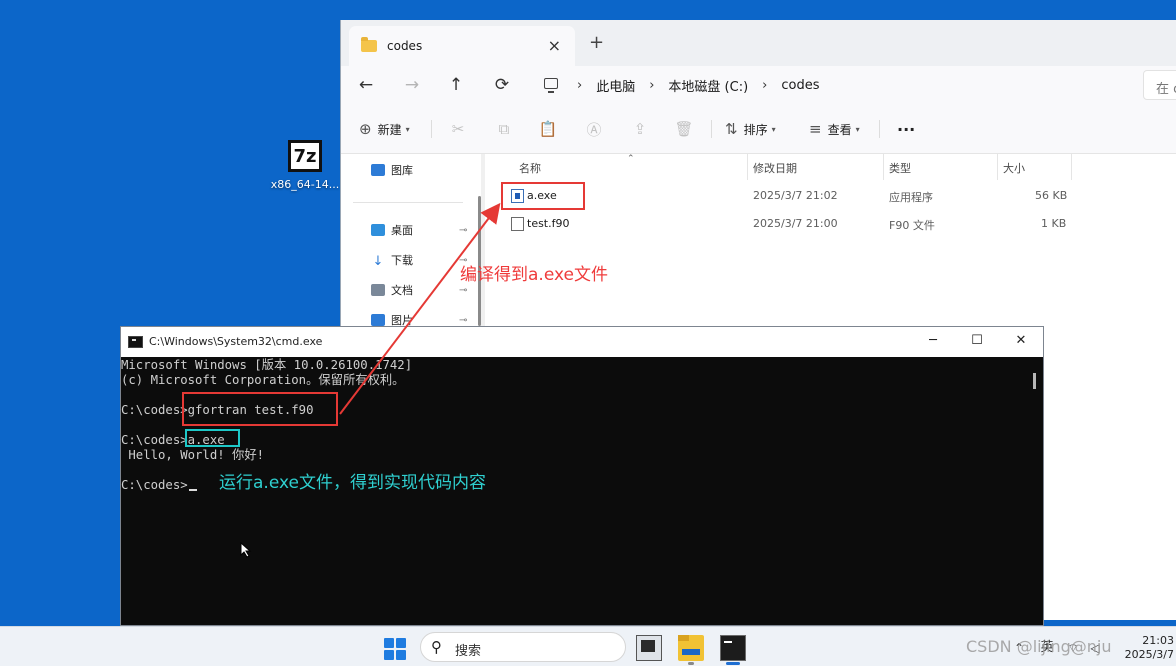  Describe the element at coordinates (436, 647) in the screenshot. I see `search-icon: ⚲` at that location.